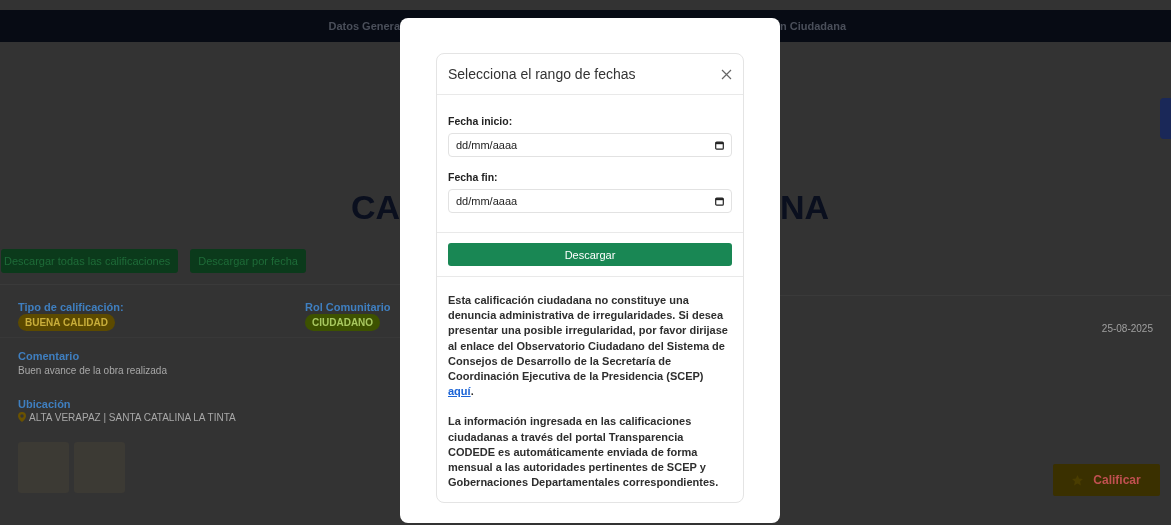  Describe the element at coordinates (132, 417) in the screenshot. I see `location-text: ALTA VERAPAZ | SANTA CATALINA LA TINTA` at that location.